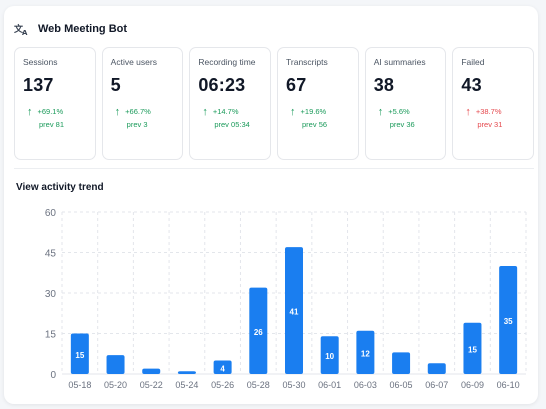 Image resolution: width=546 pixels, height=409 pixels. What do you see at coordinates (79, 385) in the screenshot?
I see `x-tick-label: 05-18` at bounding box center [79, 385].